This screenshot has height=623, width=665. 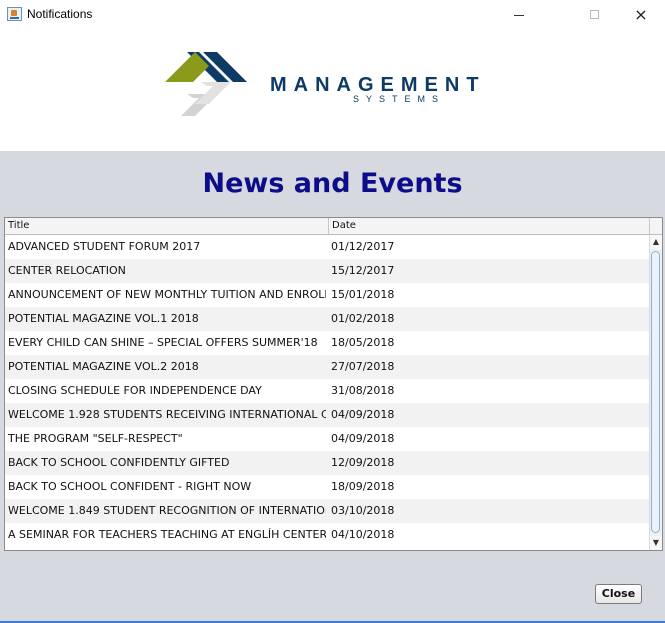 What do you see at coordinates (363, 486) in the screenshot?
I see `row-date: 18/09/2018` at bounding box center [363, 486].